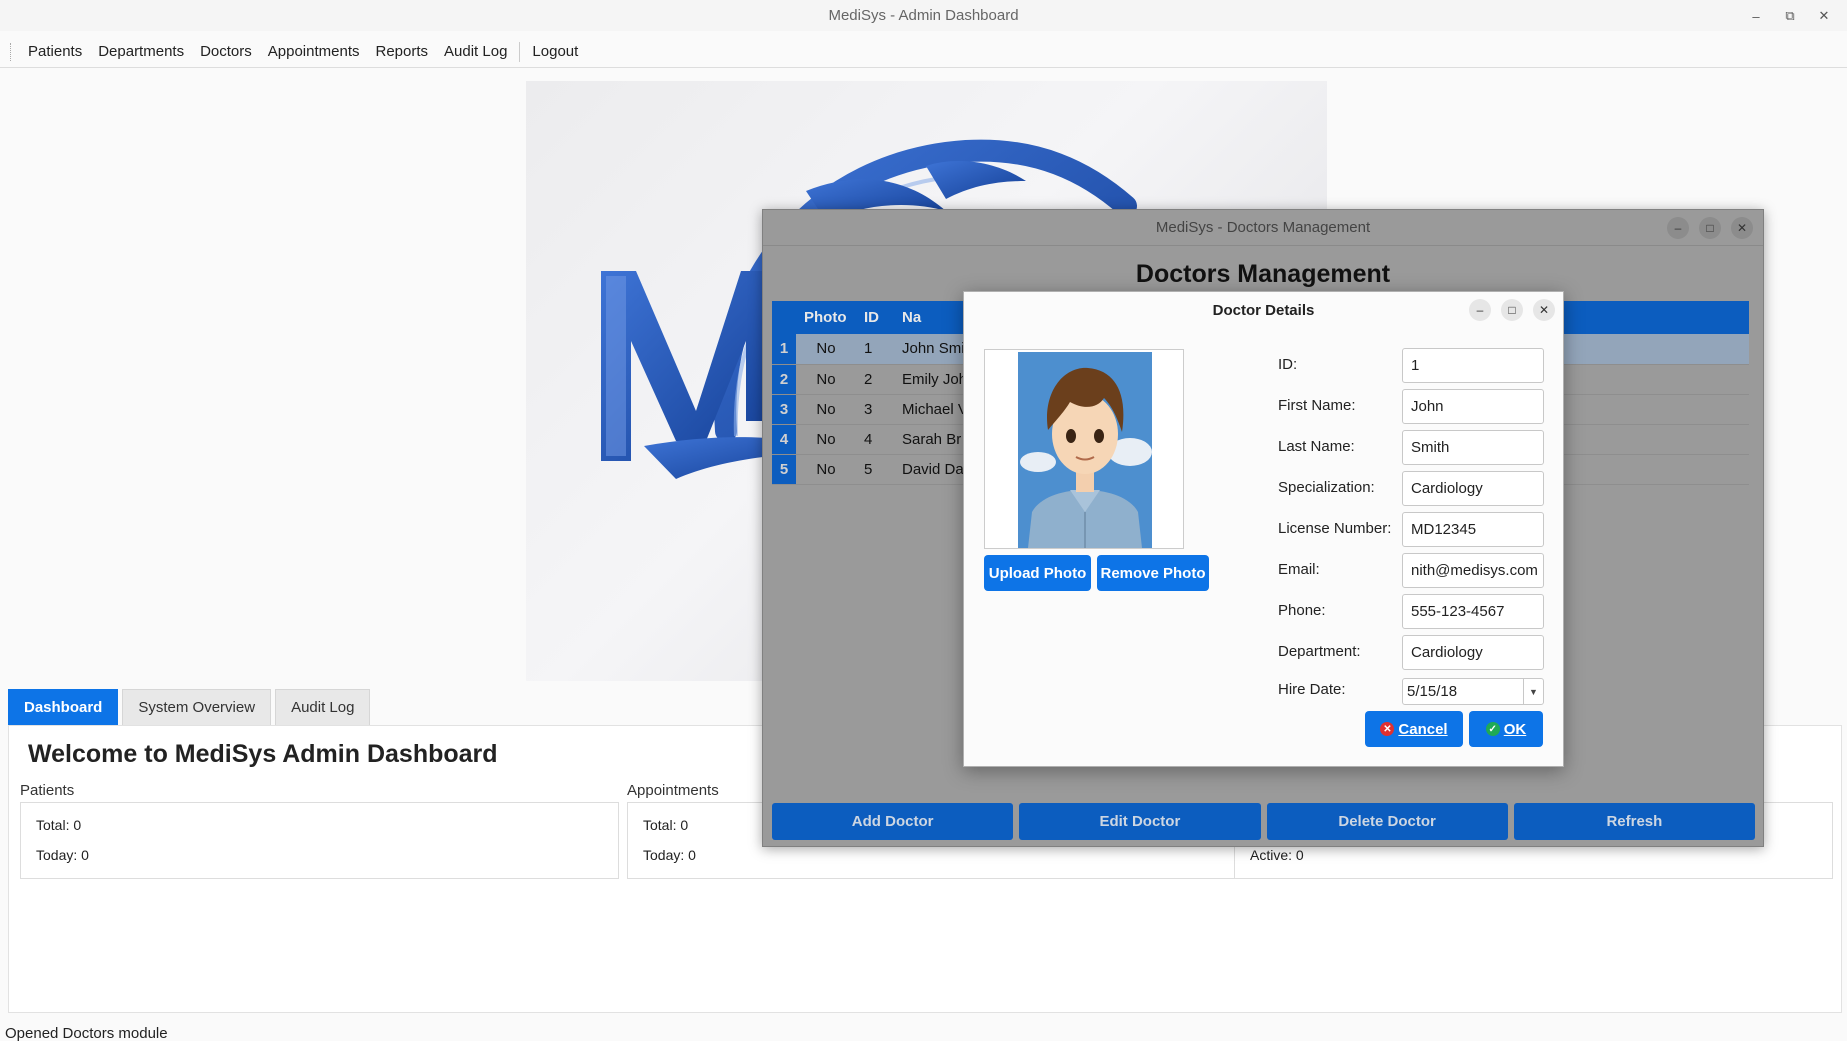 This screenshot has height=1041, width=1847. Describe the element at coordinates (402, 51) in the screenshot. I see `menu-reports: Reports` at that location.